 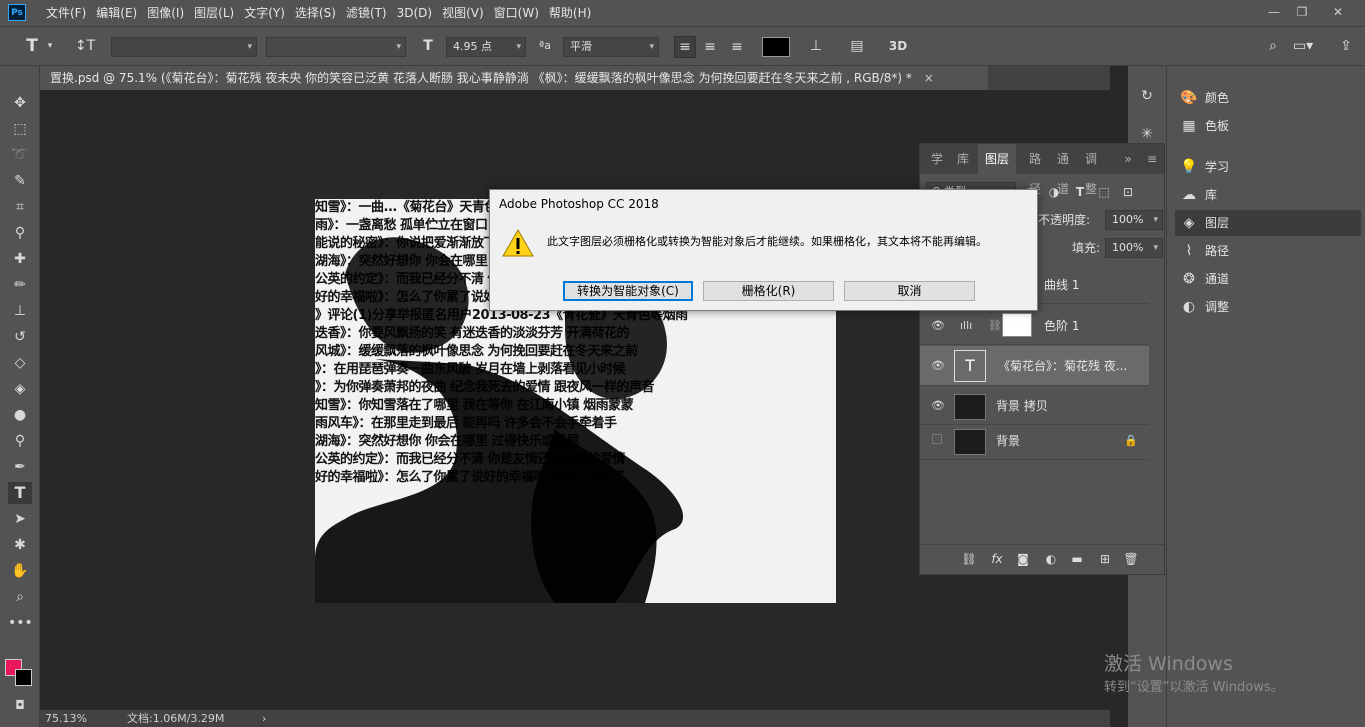 I want to click on pen-tool-icon: ✒, so click(x=20, y=467).